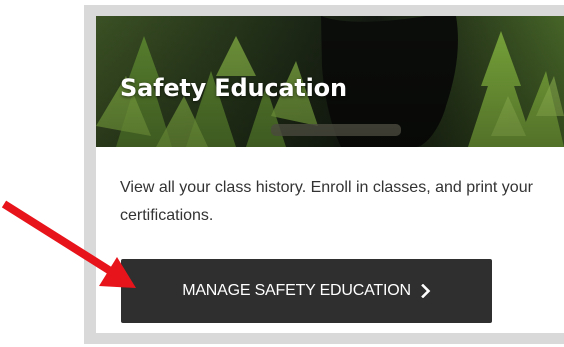  I want to click on manage-safety-education-button: MANAGE SAFETY EDUCATION, so click(306, 291).